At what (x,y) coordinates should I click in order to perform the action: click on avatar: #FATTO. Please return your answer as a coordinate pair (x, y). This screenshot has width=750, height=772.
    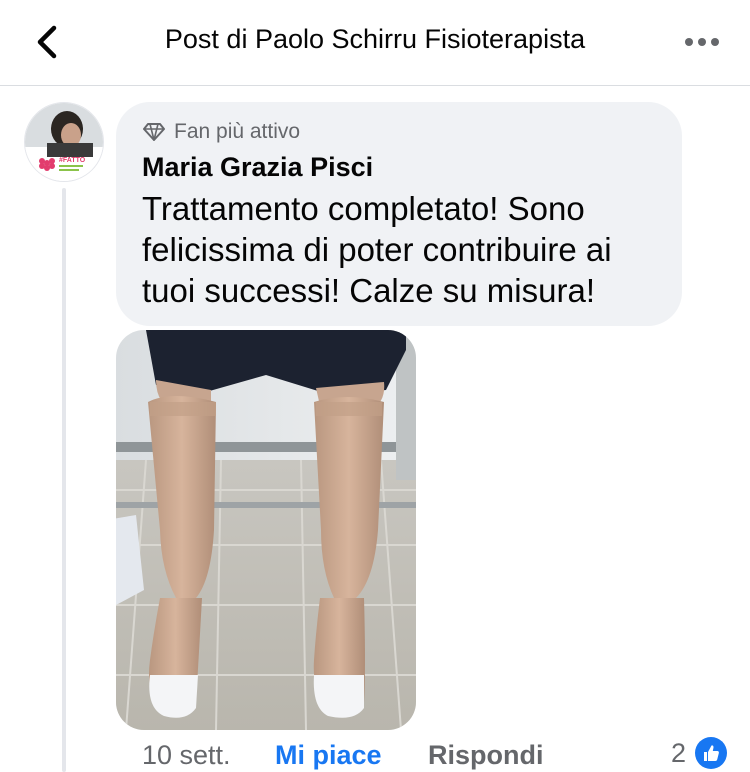
    Looking at the image, I should click on (64, 142).